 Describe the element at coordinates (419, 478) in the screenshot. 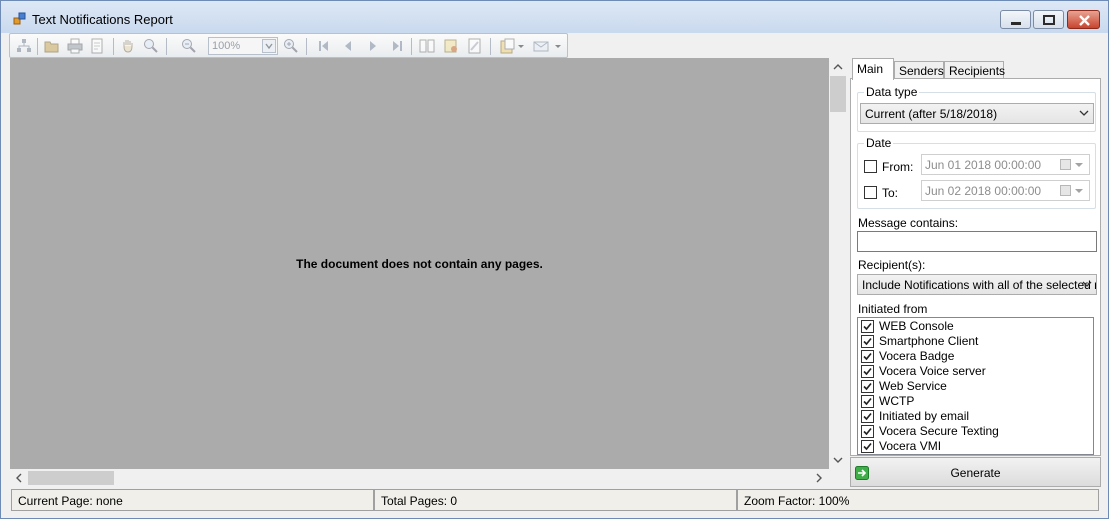

I see `preview-horizontal-scrollbar` at that location.